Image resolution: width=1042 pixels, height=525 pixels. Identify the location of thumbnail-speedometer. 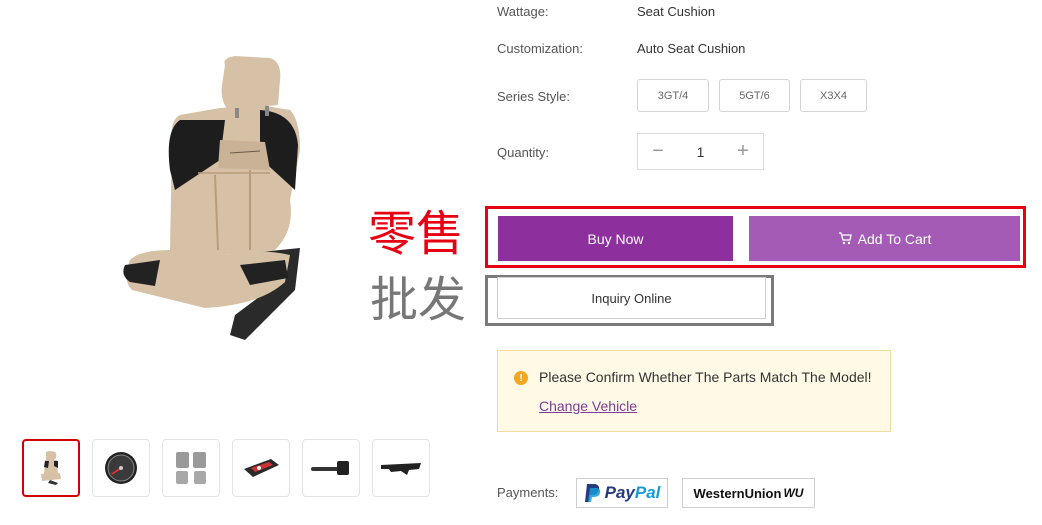
(121, 468).